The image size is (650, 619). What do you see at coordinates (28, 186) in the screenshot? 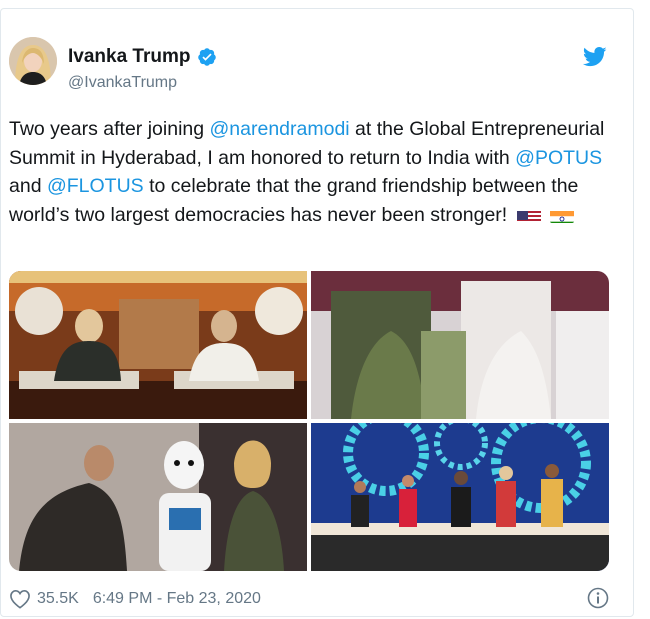
I see `tweet-text-part: and` at bounding box center [28, 186].